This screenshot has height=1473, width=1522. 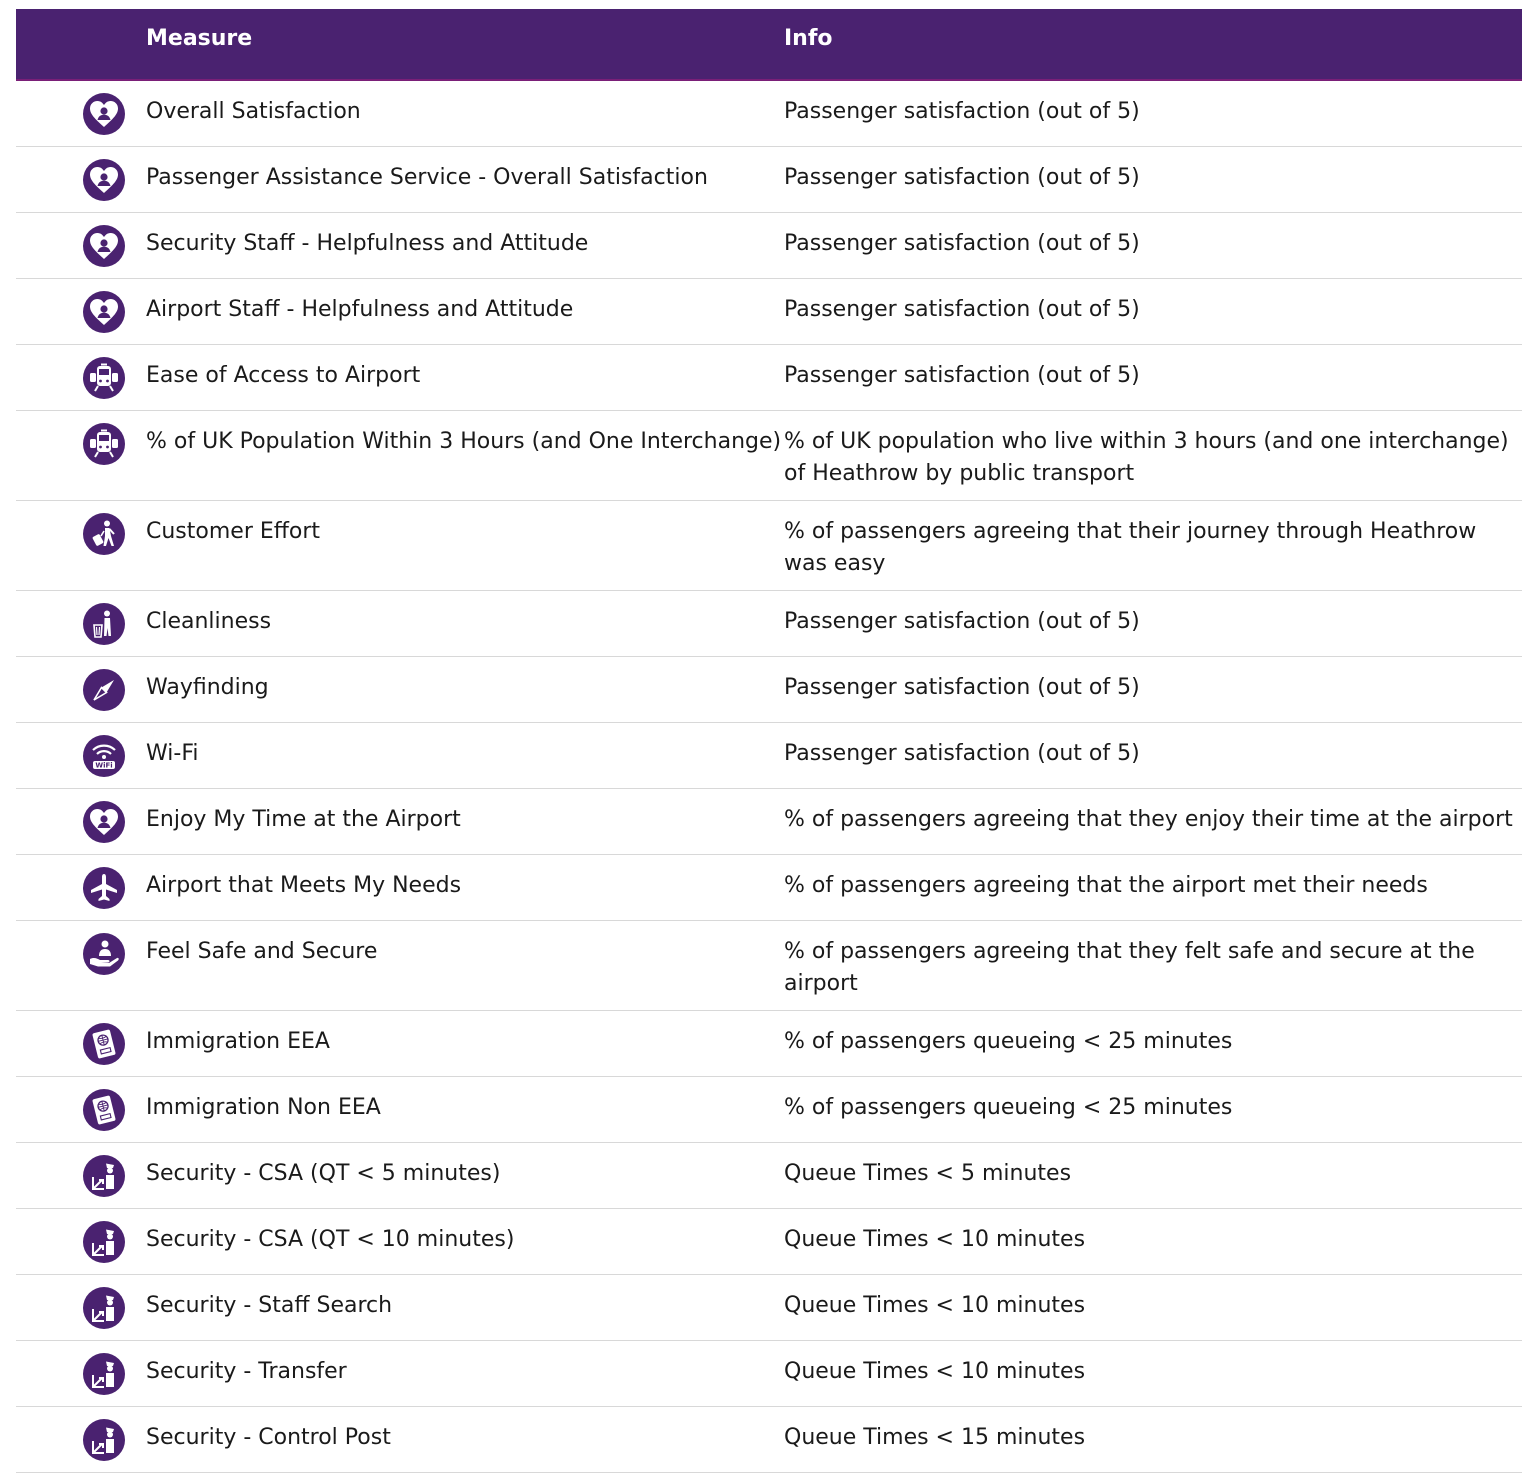 I want to click on info-cell: Queue Times < 5 minutes, so click(x=928, y=1173).